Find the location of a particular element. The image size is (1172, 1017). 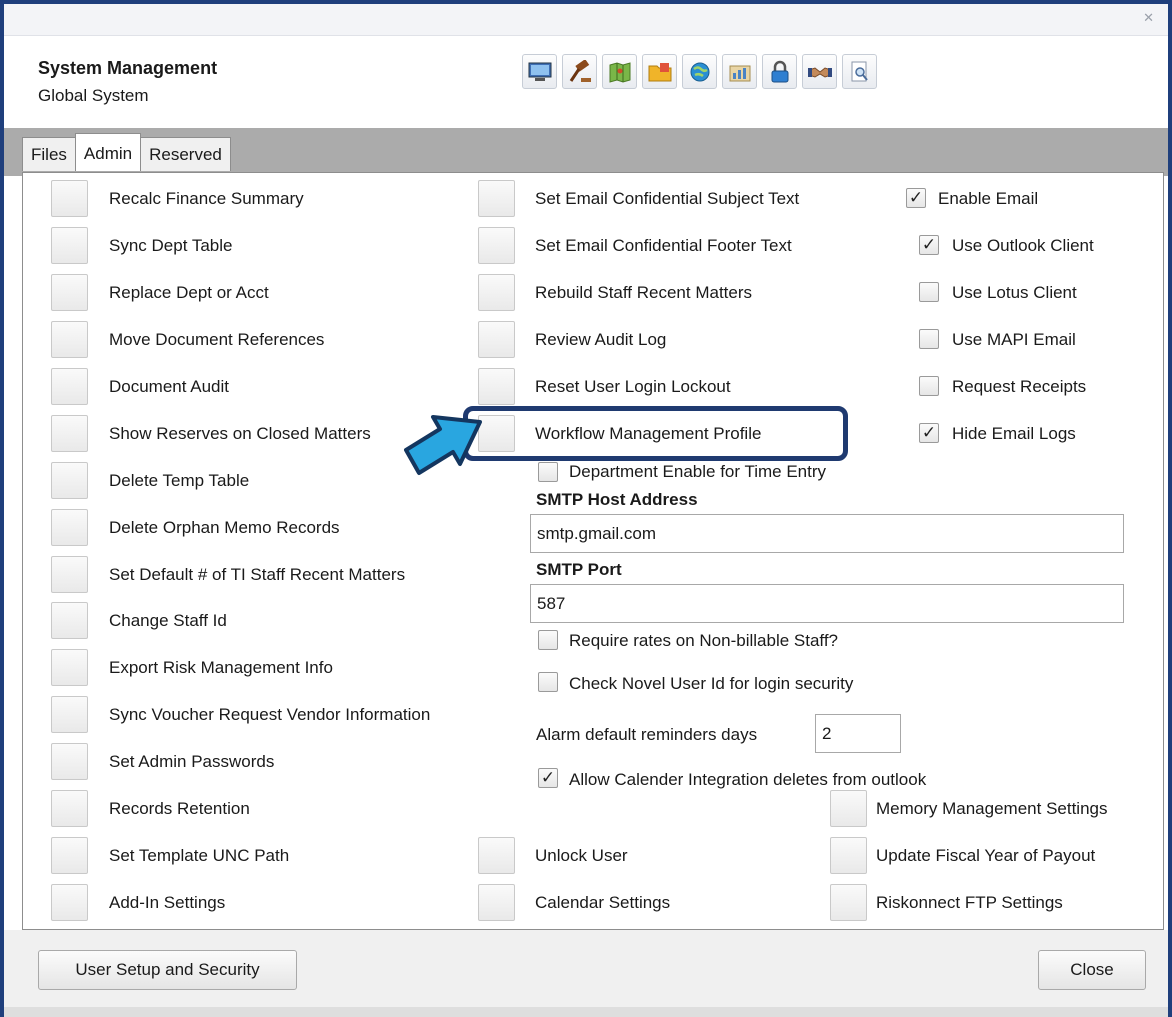

alarm-reminders-input: 2 is located at coordinates (858, 733).